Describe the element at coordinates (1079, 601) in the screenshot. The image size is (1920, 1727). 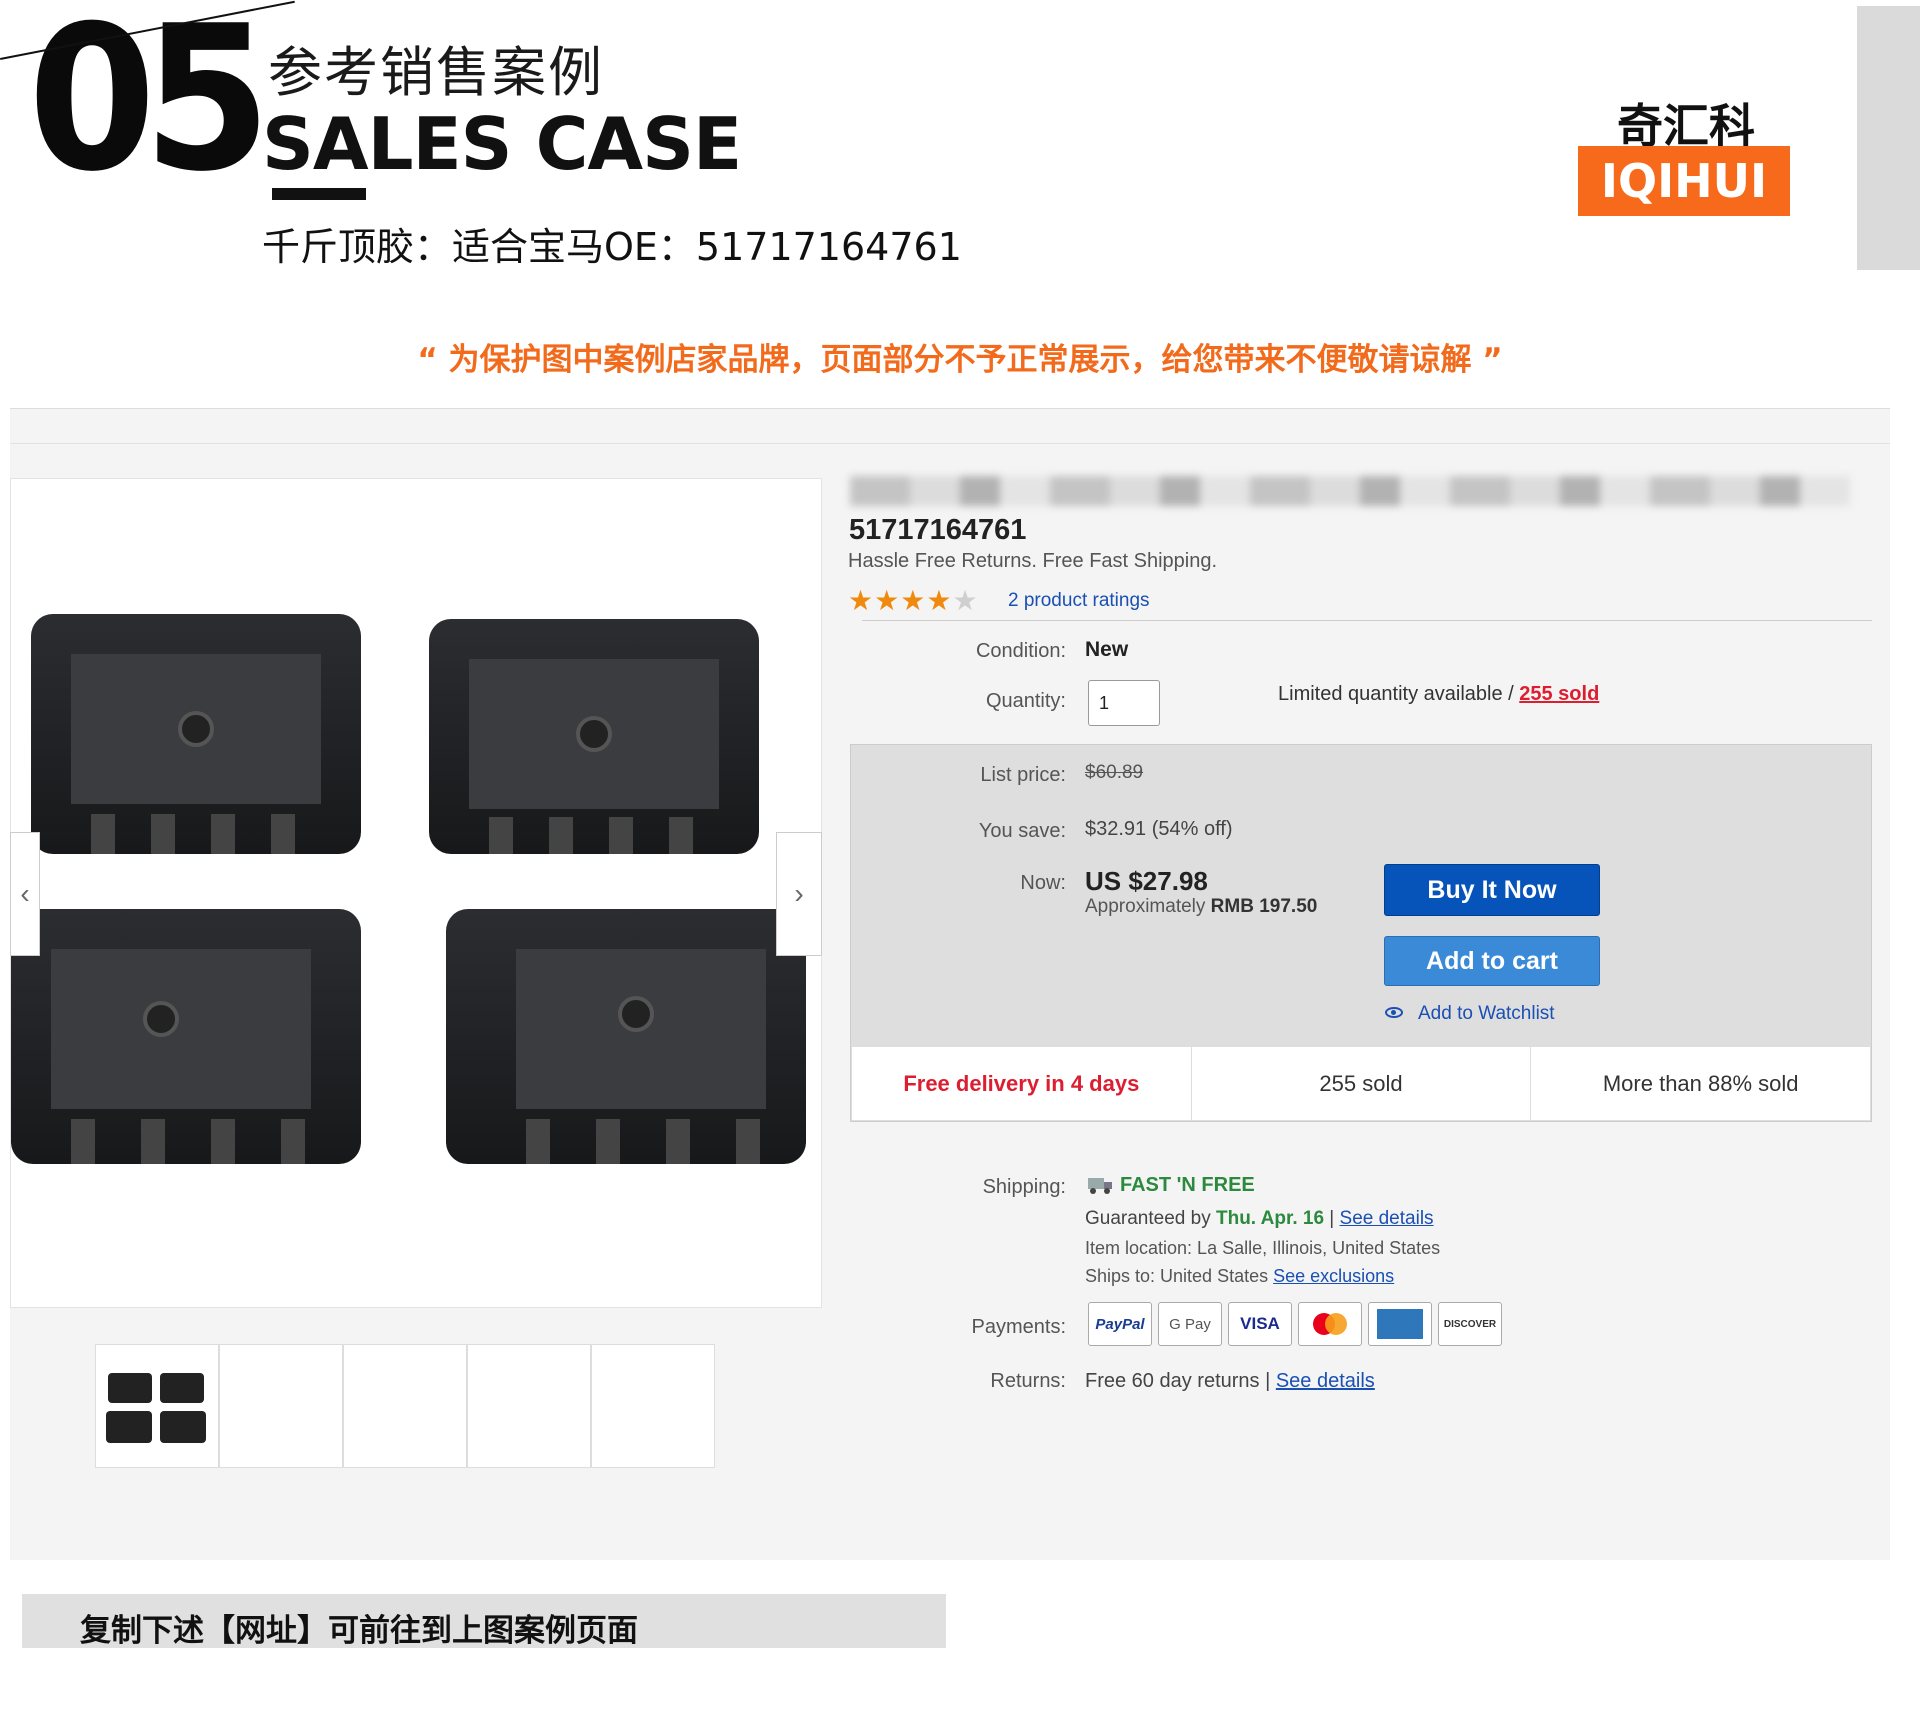
I see `ratings-link: 2 product ratings` at that location.